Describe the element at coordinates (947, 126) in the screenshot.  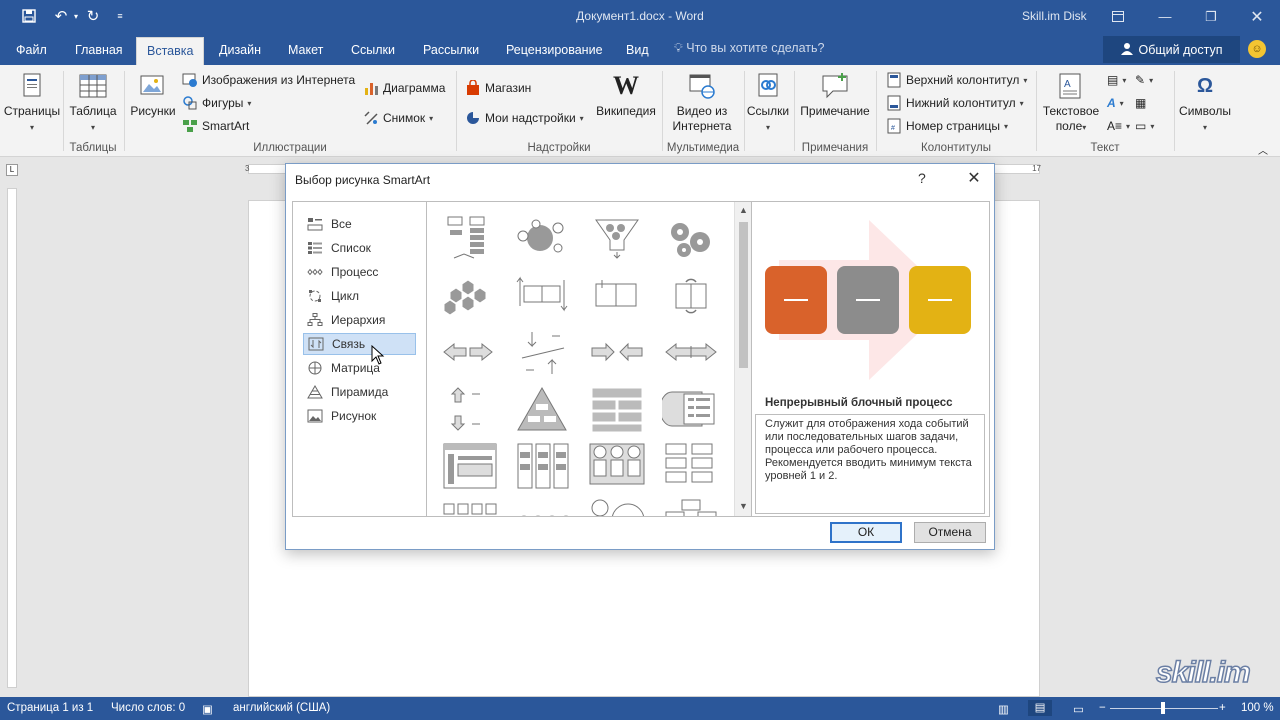
I see `page-number-button: # Номер страницы ▾` at that location.